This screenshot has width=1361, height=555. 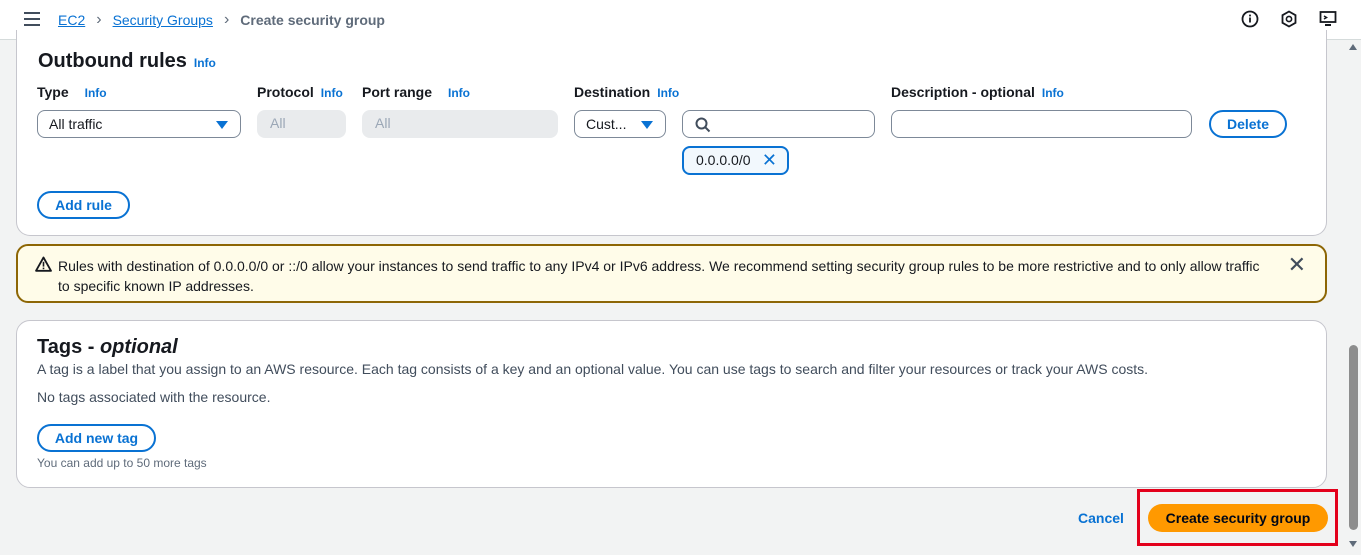 What do you see at coordinates (1101, 518) in the screenshot?
I see `cancel-button: Cancel` at bounding box center [1101, 518].